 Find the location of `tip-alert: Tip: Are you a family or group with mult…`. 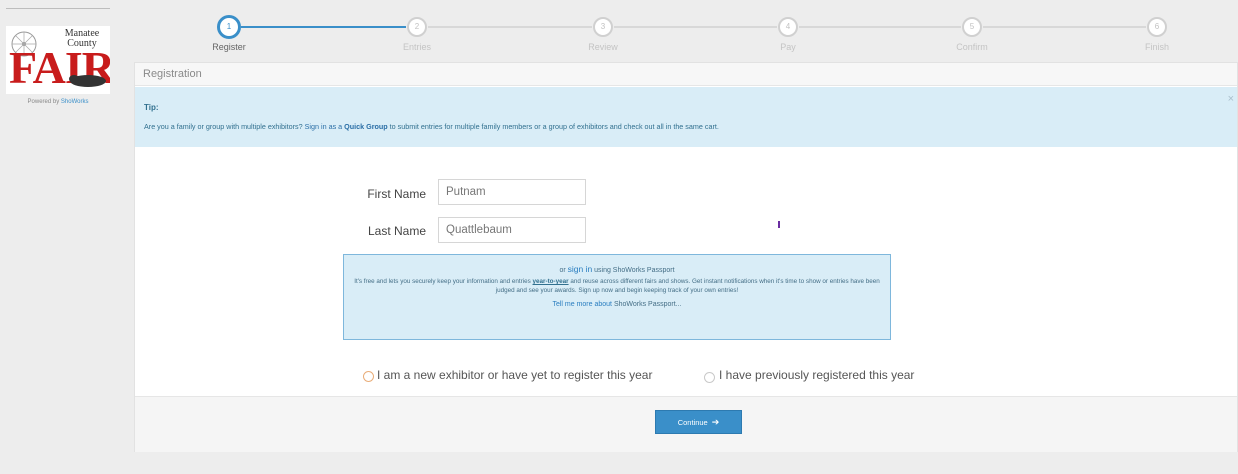

tip-alert: Tip: Are you a family or group with mult… is located at coordinates (686, 117).